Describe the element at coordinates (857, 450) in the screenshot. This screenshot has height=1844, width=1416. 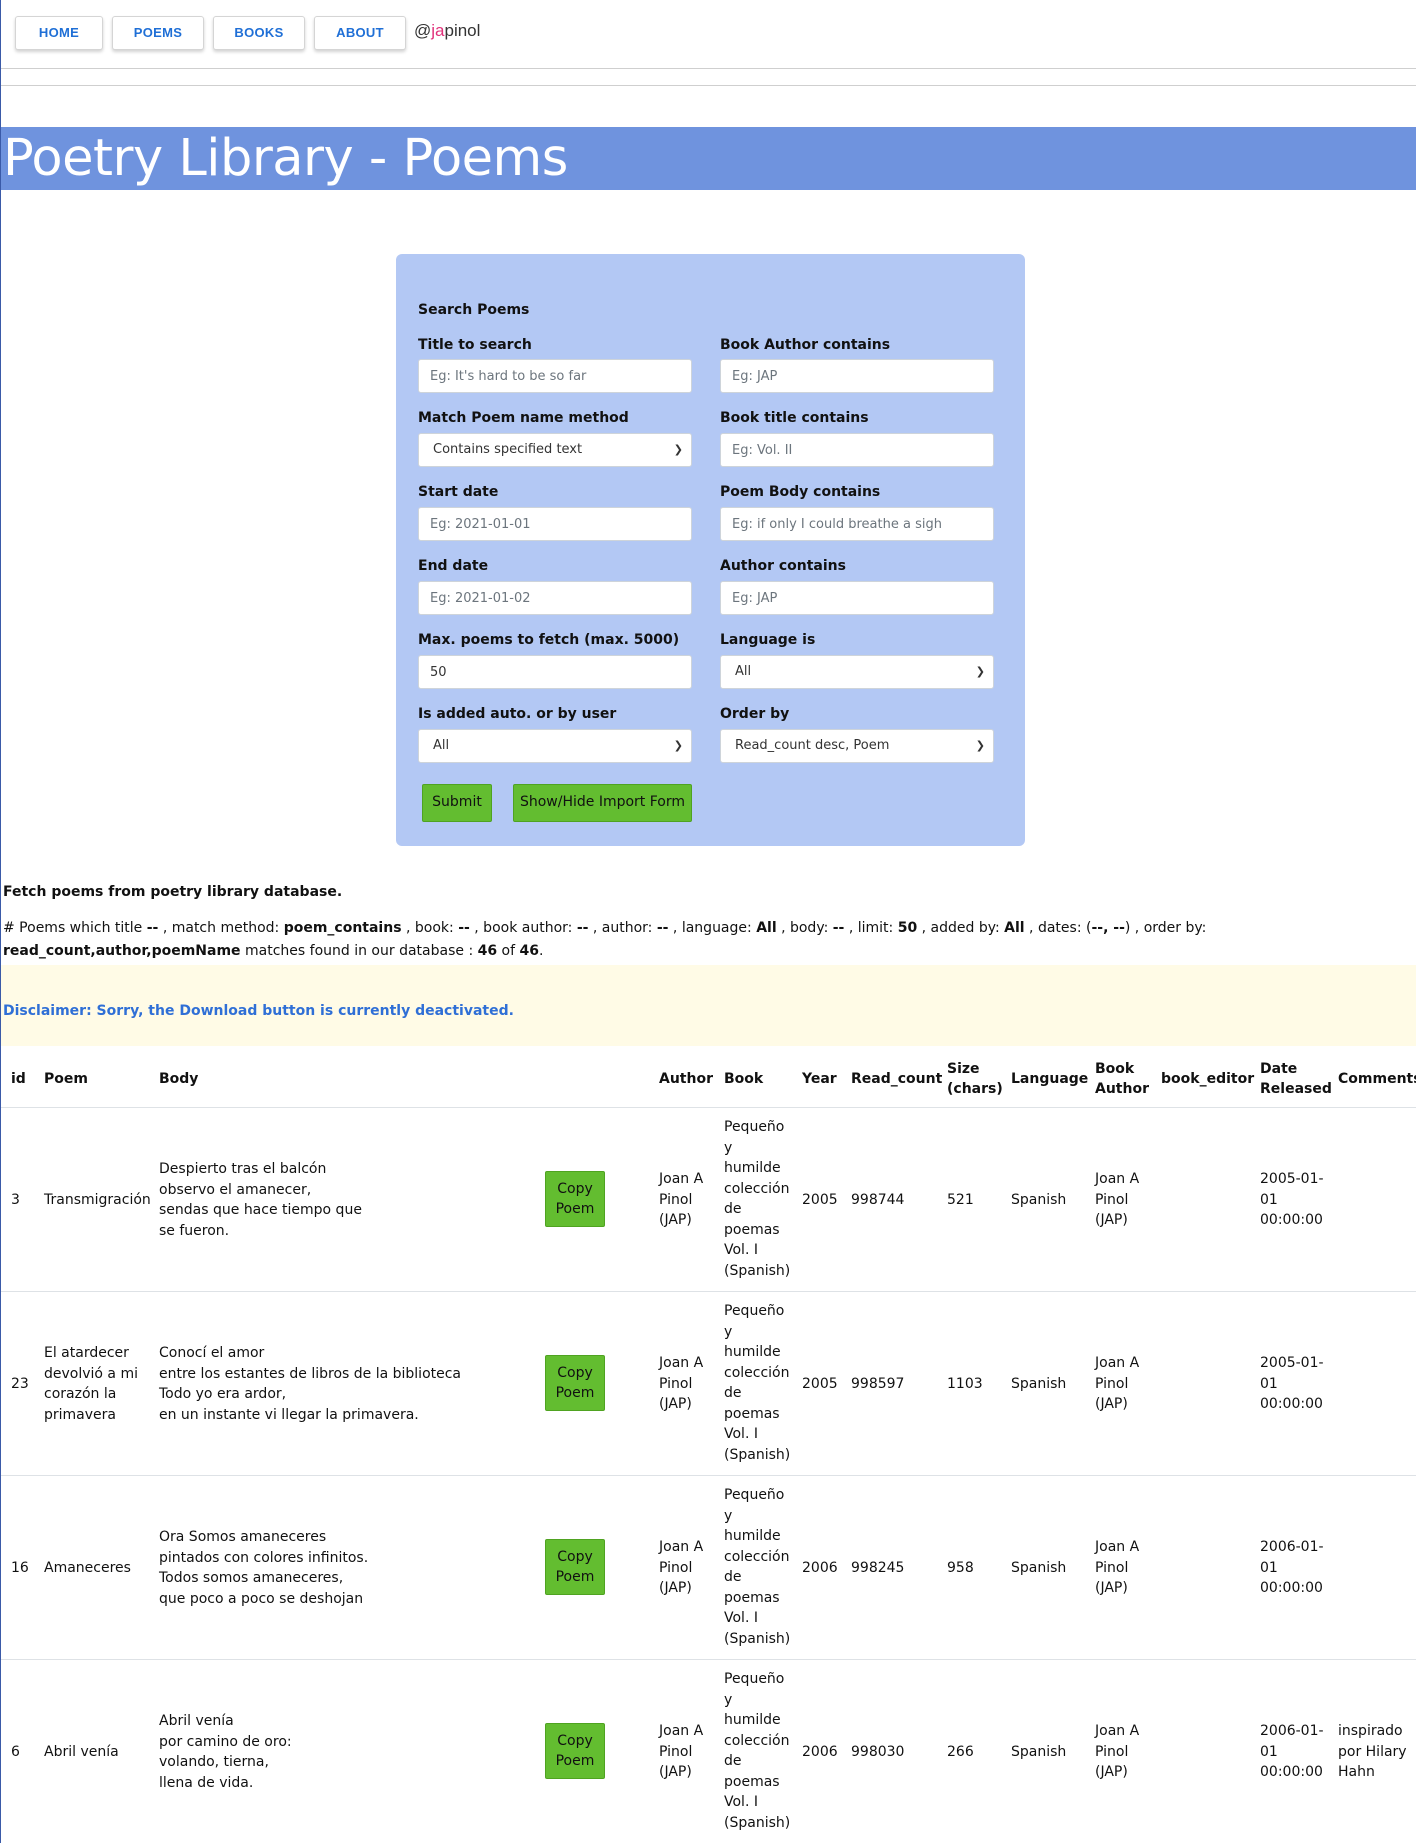
I see `book-title-input` at that location.